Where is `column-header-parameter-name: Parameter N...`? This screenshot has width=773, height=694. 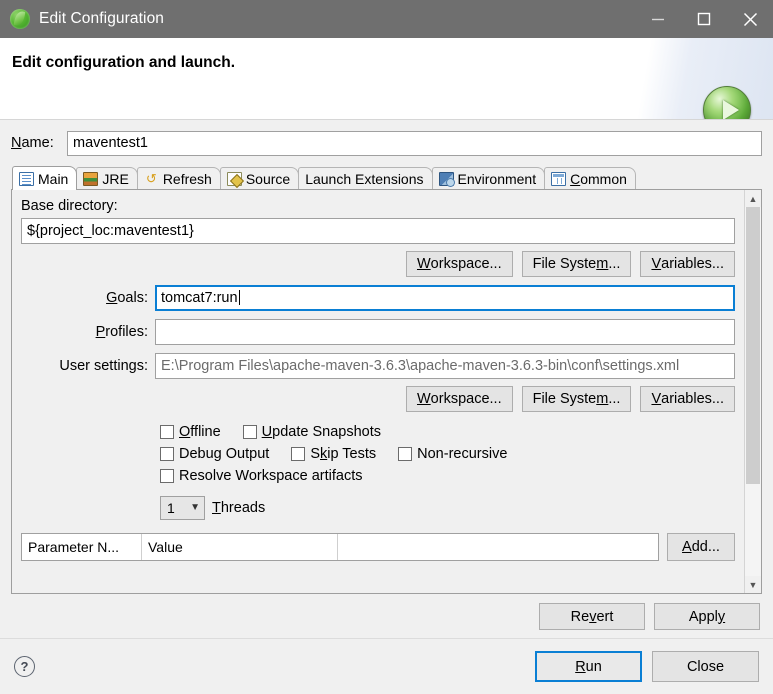 column-header-parameter-name: Parameter N... is located at coordinates (82, 547).